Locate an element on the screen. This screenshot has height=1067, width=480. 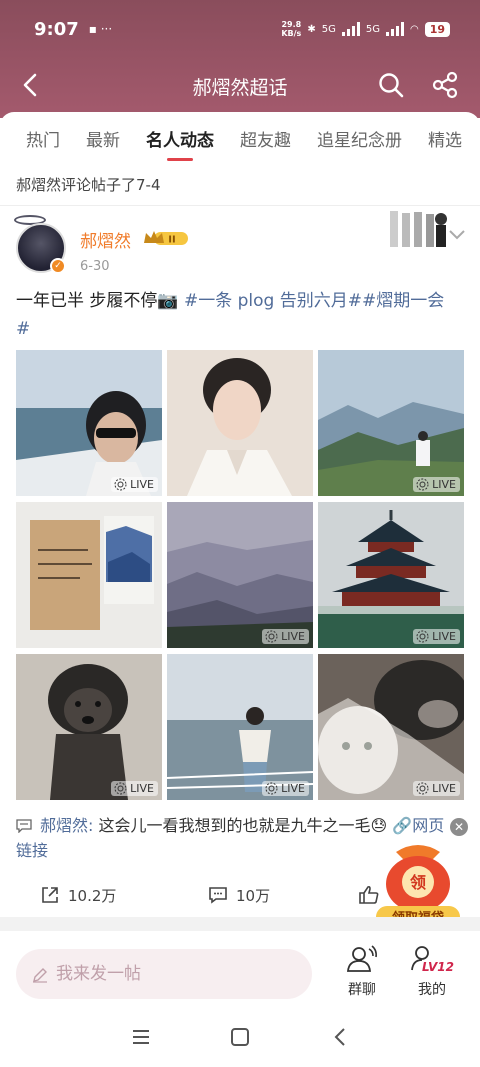
section-divider is located at coordinates (240, 924).